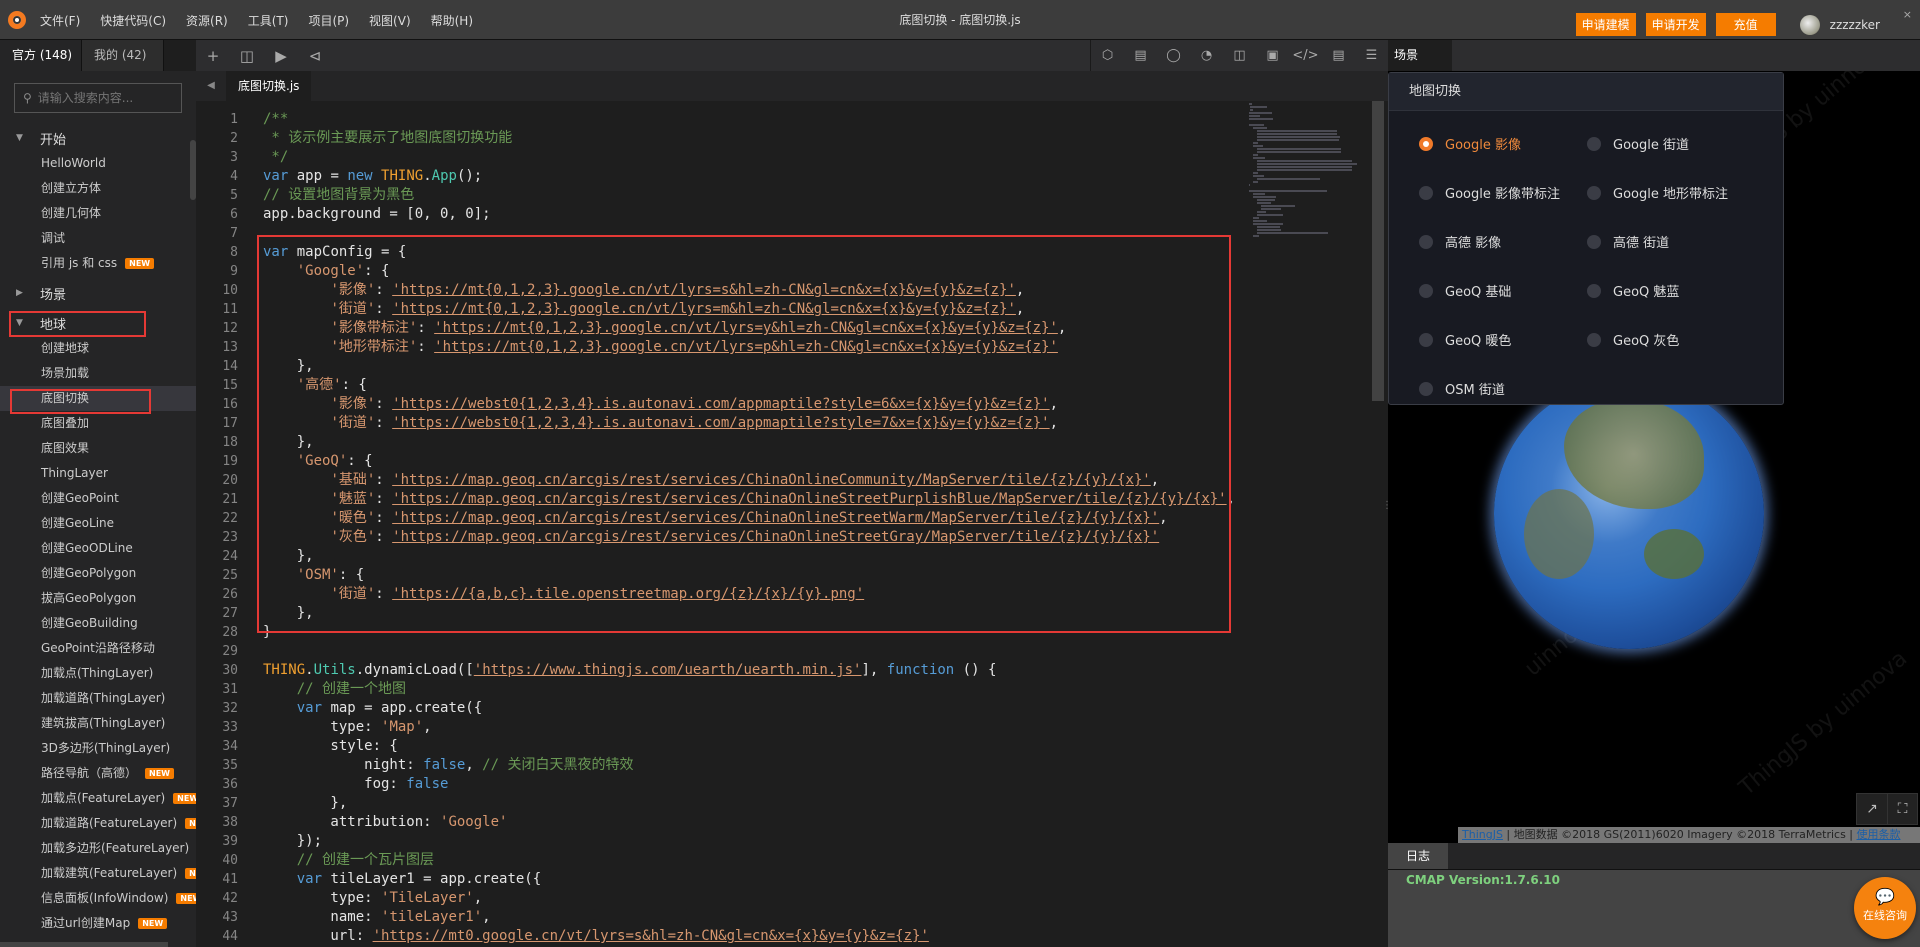  Describe the element at coordinates (1418, 856) in the screenshot. I see `tab-log: 日志` at that location.